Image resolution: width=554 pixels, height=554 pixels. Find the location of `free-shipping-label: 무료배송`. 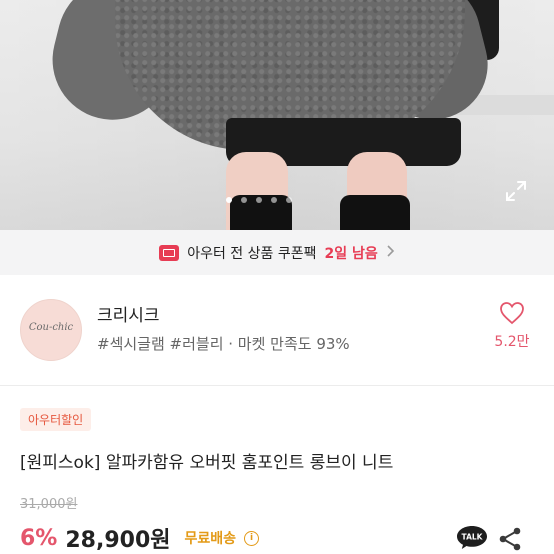

free-shipping-label: 무료배송 is located at coordinates (210, 539).